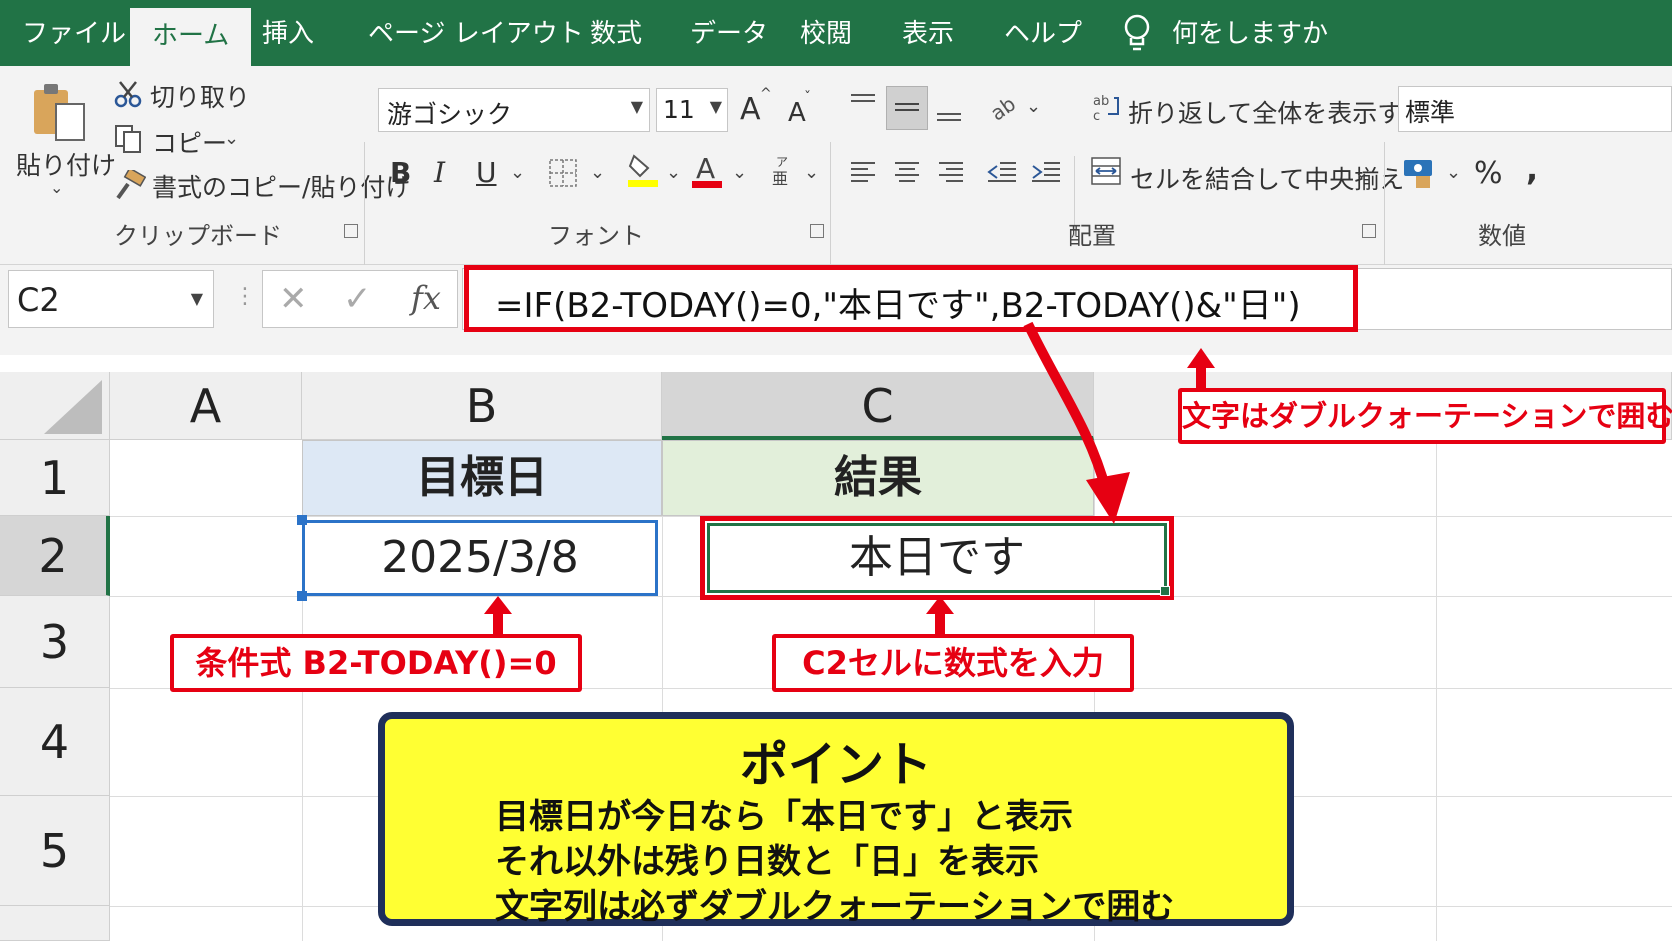 This screenshot has width=1672, height=941. Describe the element at coordinates (928, 34) in the screenshot. I see `tab-view: 表示` at that location.